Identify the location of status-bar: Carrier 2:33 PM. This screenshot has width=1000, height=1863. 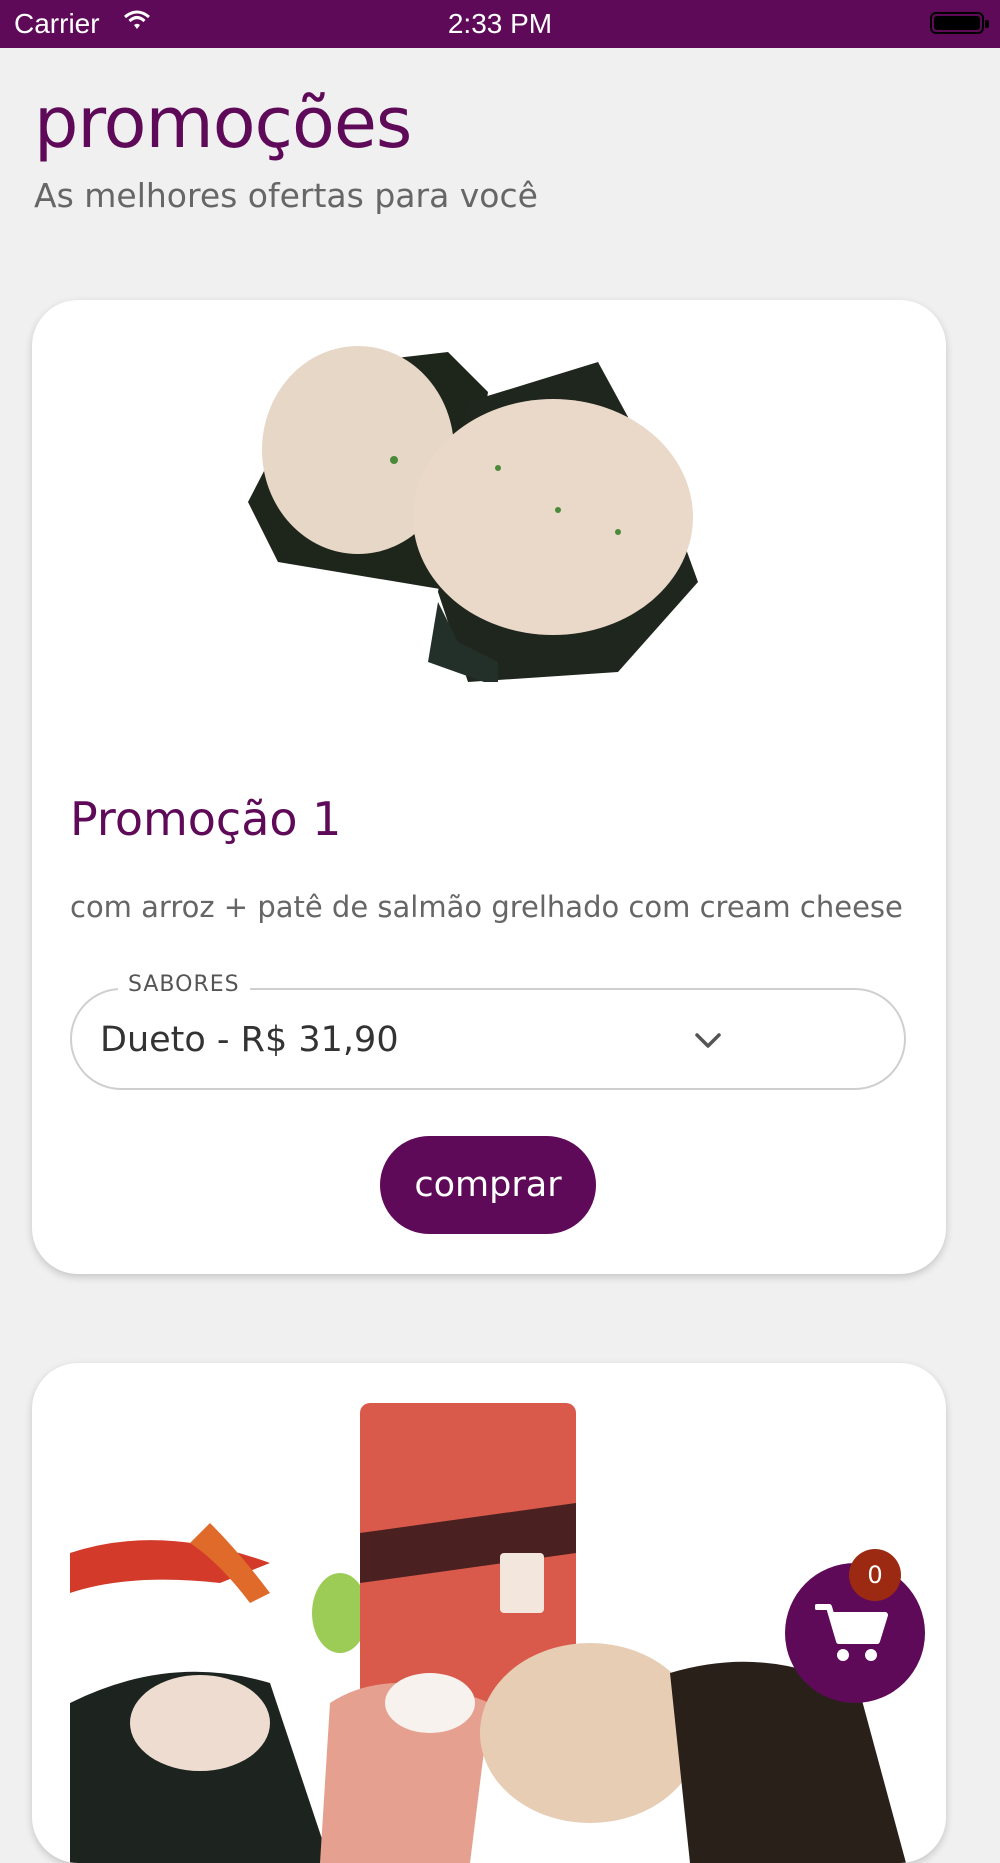
(500, 24).